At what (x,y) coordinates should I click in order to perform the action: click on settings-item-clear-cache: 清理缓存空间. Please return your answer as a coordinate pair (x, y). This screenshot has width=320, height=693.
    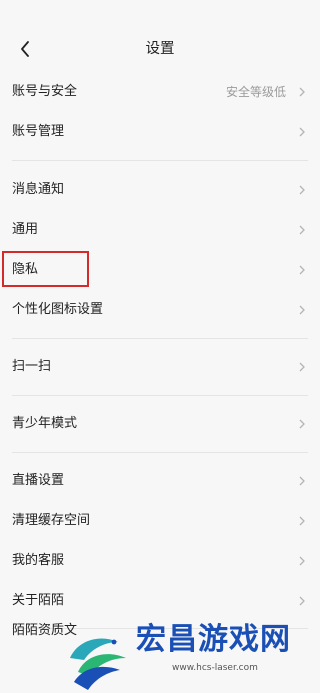
    Looking at the image, I should click on (160, 521).